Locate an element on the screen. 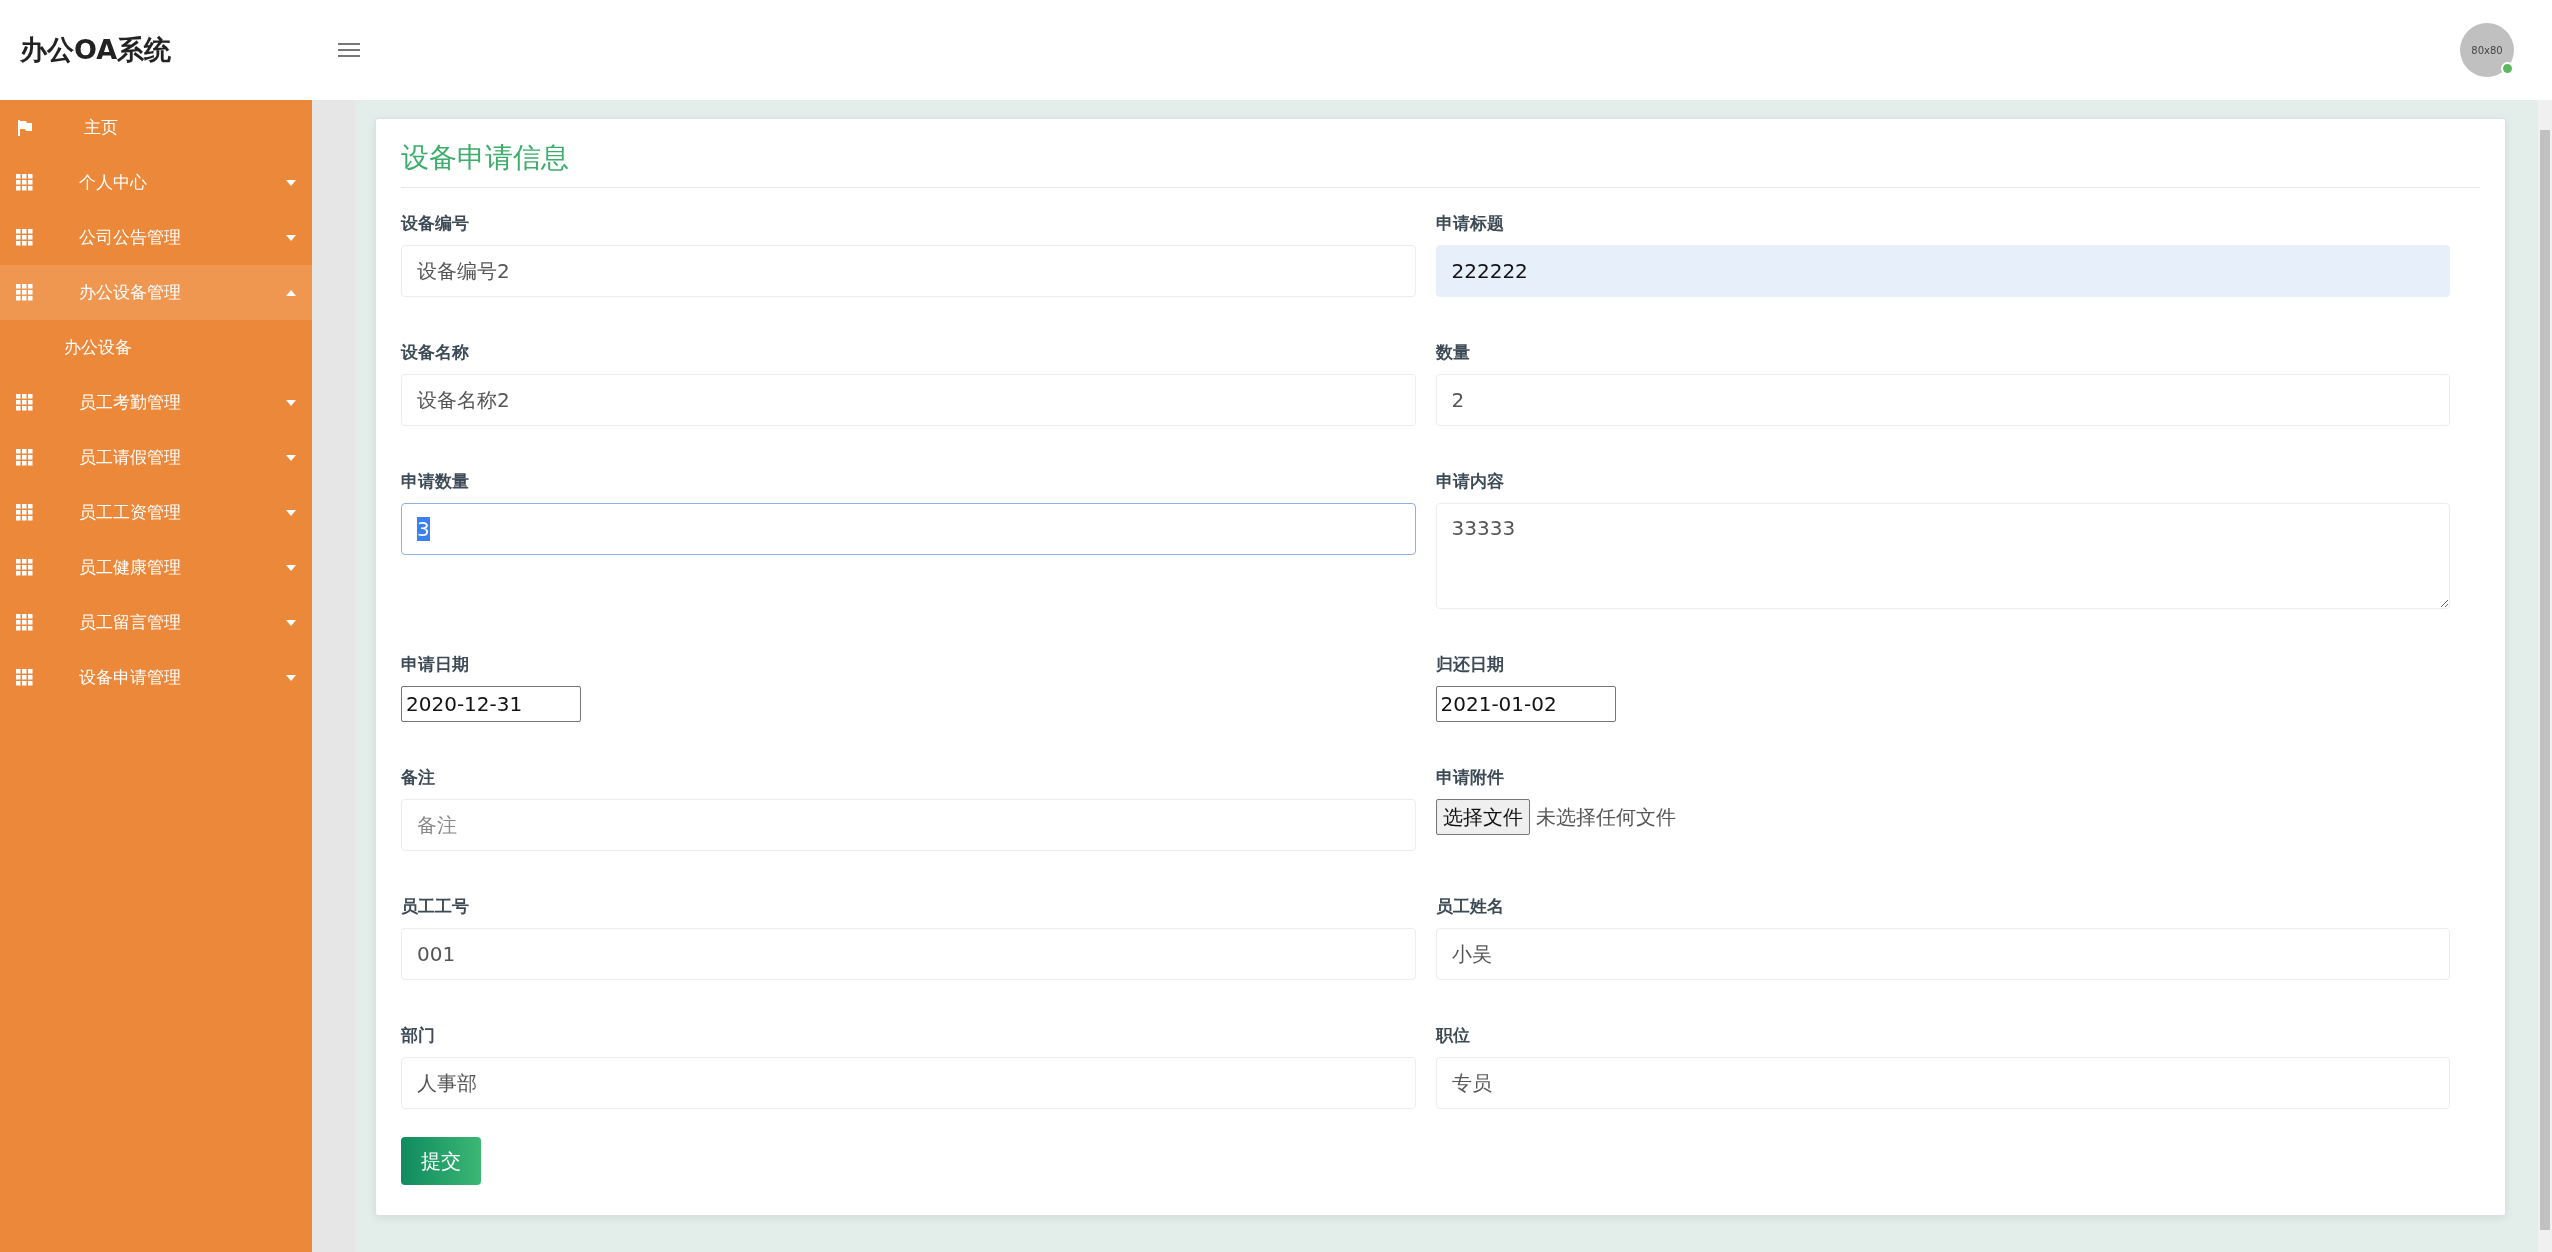 The image size is (2552, 1252). choose-file-button: 选择文件 is located at coordinates (1482, 817).